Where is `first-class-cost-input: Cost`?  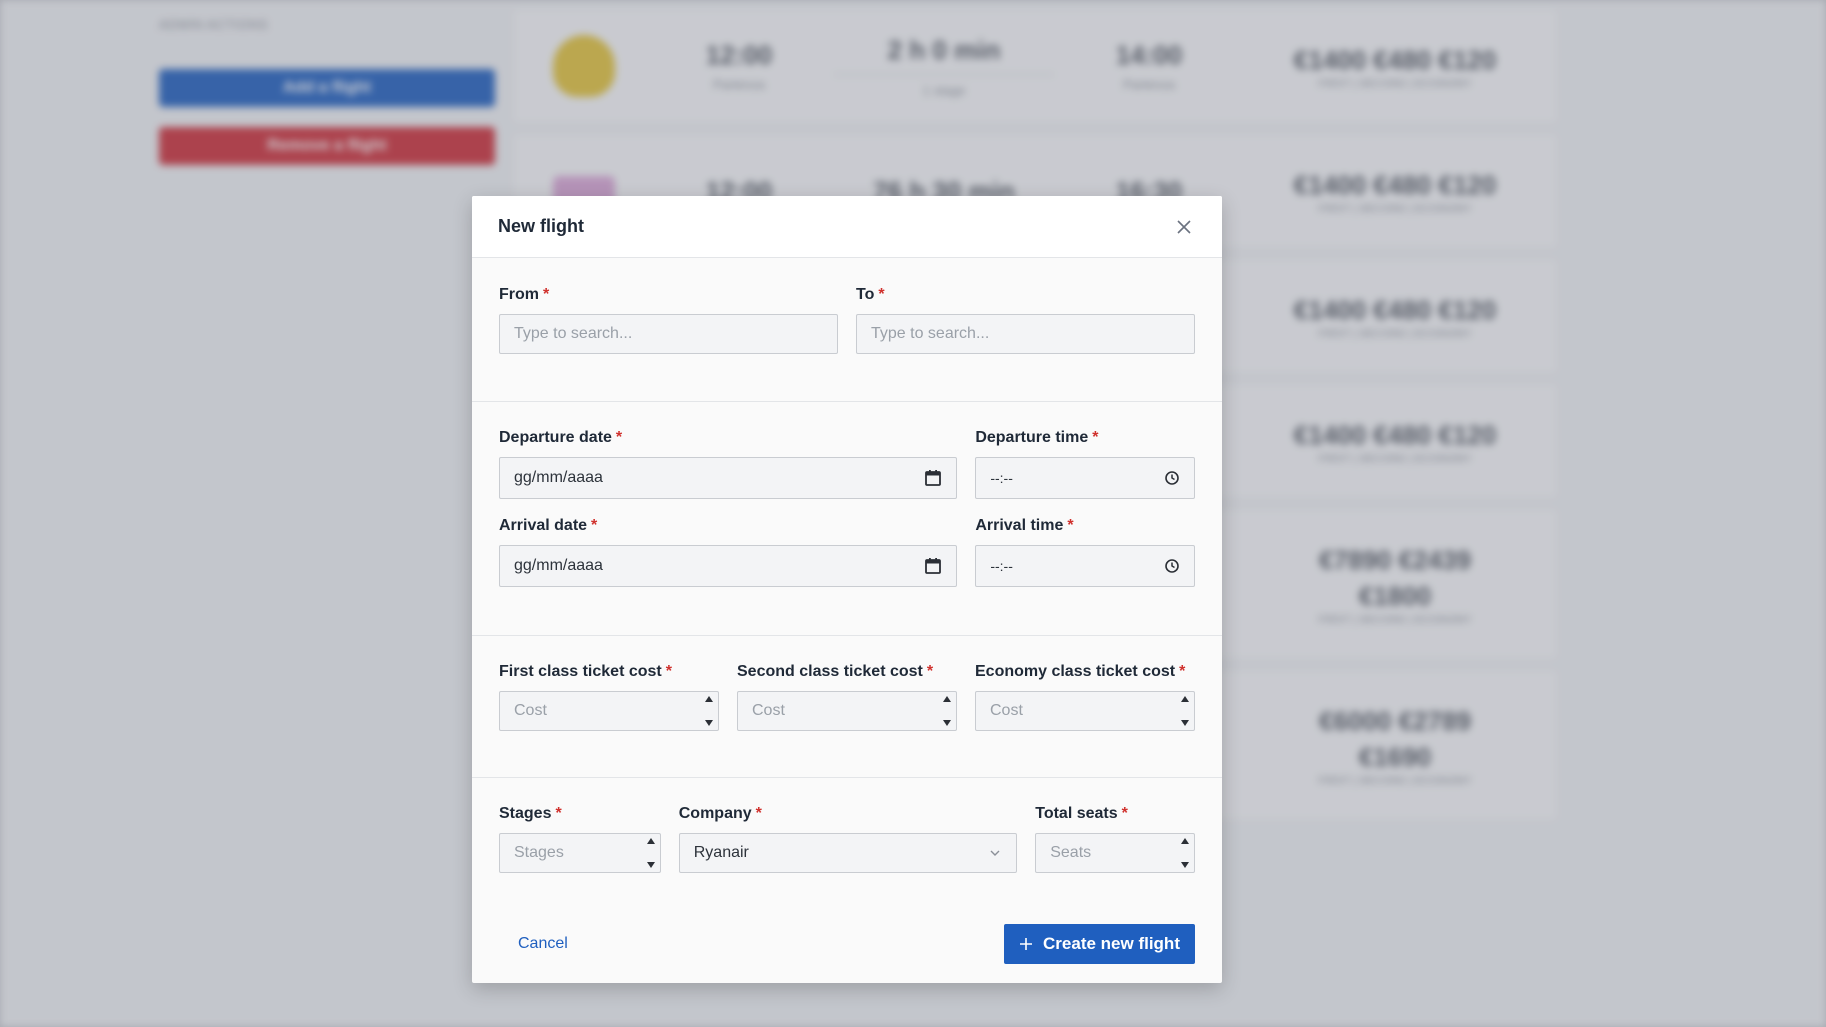
first-class-cost-input: Cost is located at coordinates (609, 711).